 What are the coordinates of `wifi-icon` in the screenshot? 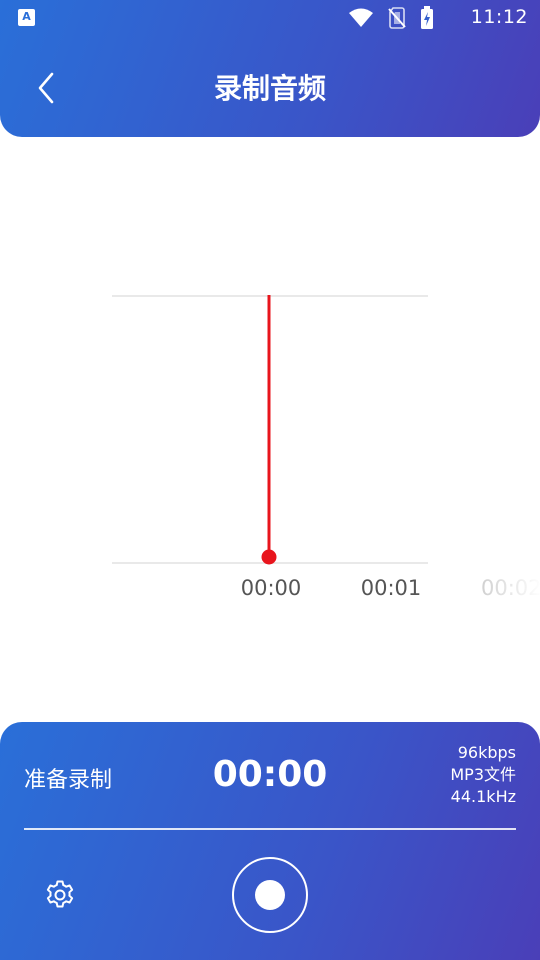 It's located at (361, 17).